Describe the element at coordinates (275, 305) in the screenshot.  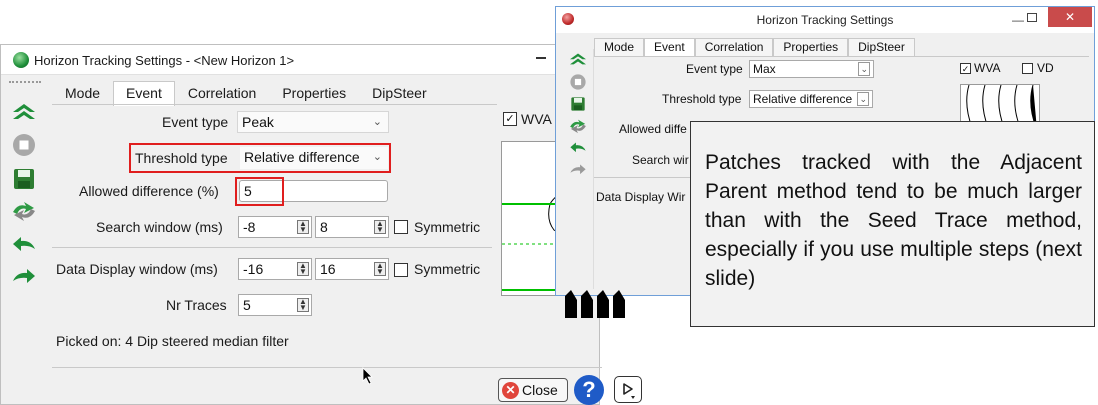
I see `nr-traces-input: 5 ▲ ▼` at that location.